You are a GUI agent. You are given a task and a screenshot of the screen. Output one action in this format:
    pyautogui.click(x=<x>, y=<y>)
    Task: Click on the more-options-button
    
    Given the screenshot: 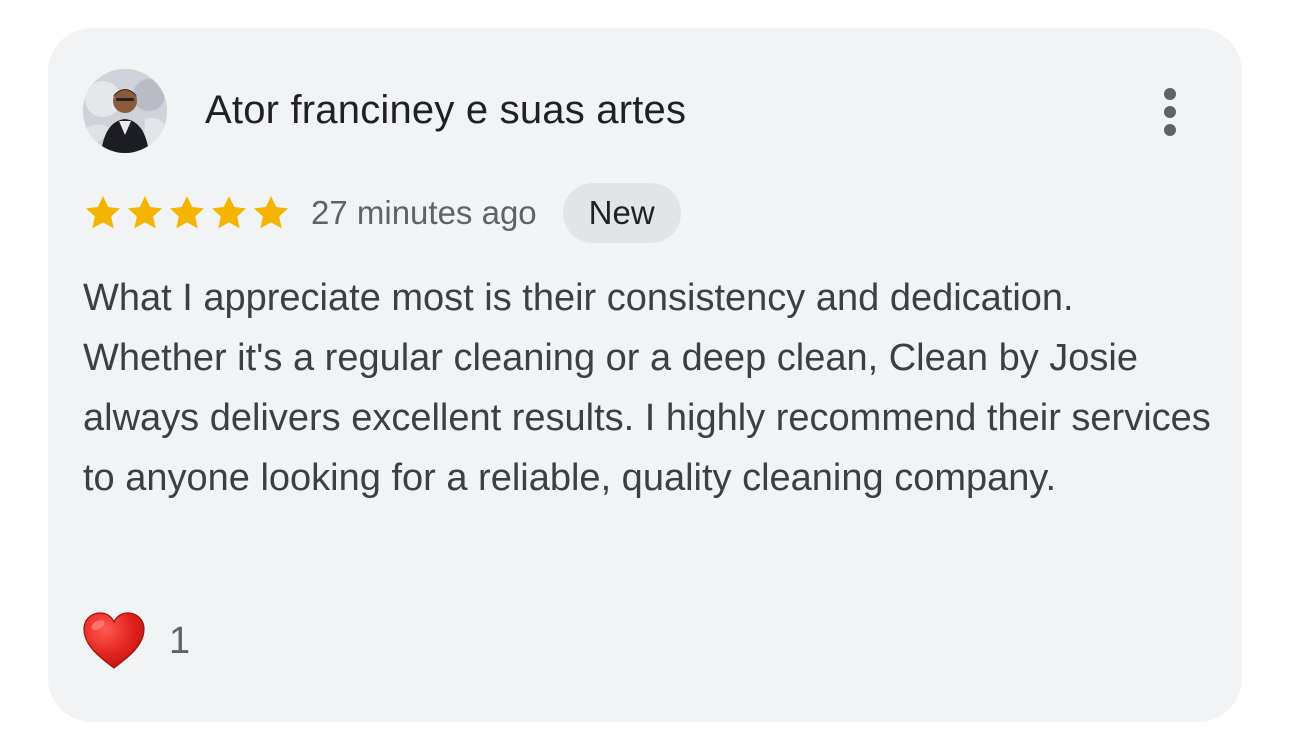 What is the action you would take?
    pyautogui.click(x=1170, y=112)
    